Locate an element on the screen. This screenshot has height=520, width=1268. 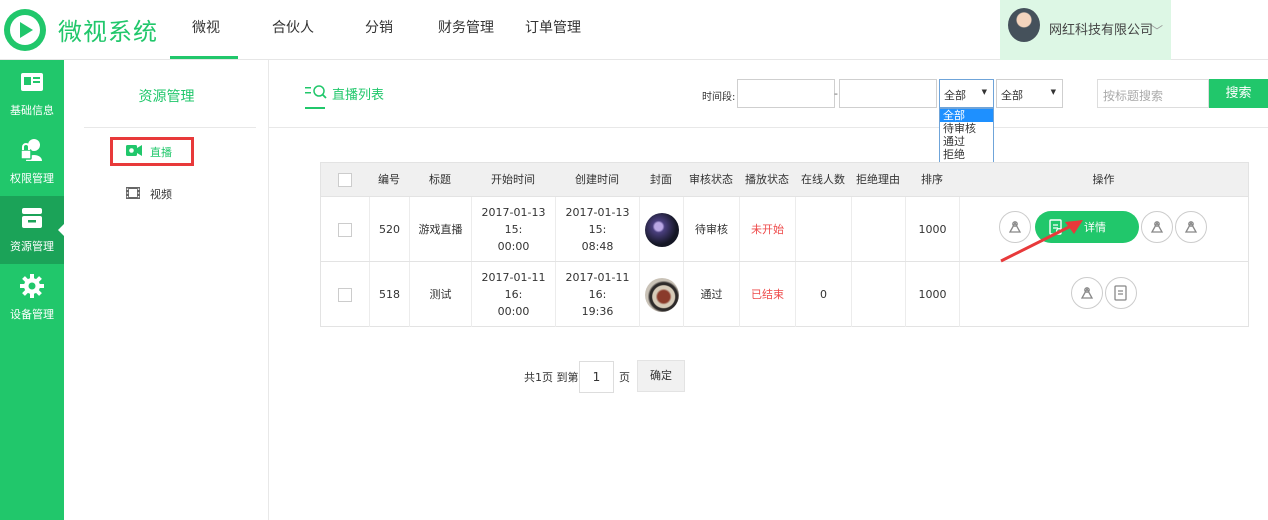
cell-review-status: 通过 is located at coordinates (711, 294).